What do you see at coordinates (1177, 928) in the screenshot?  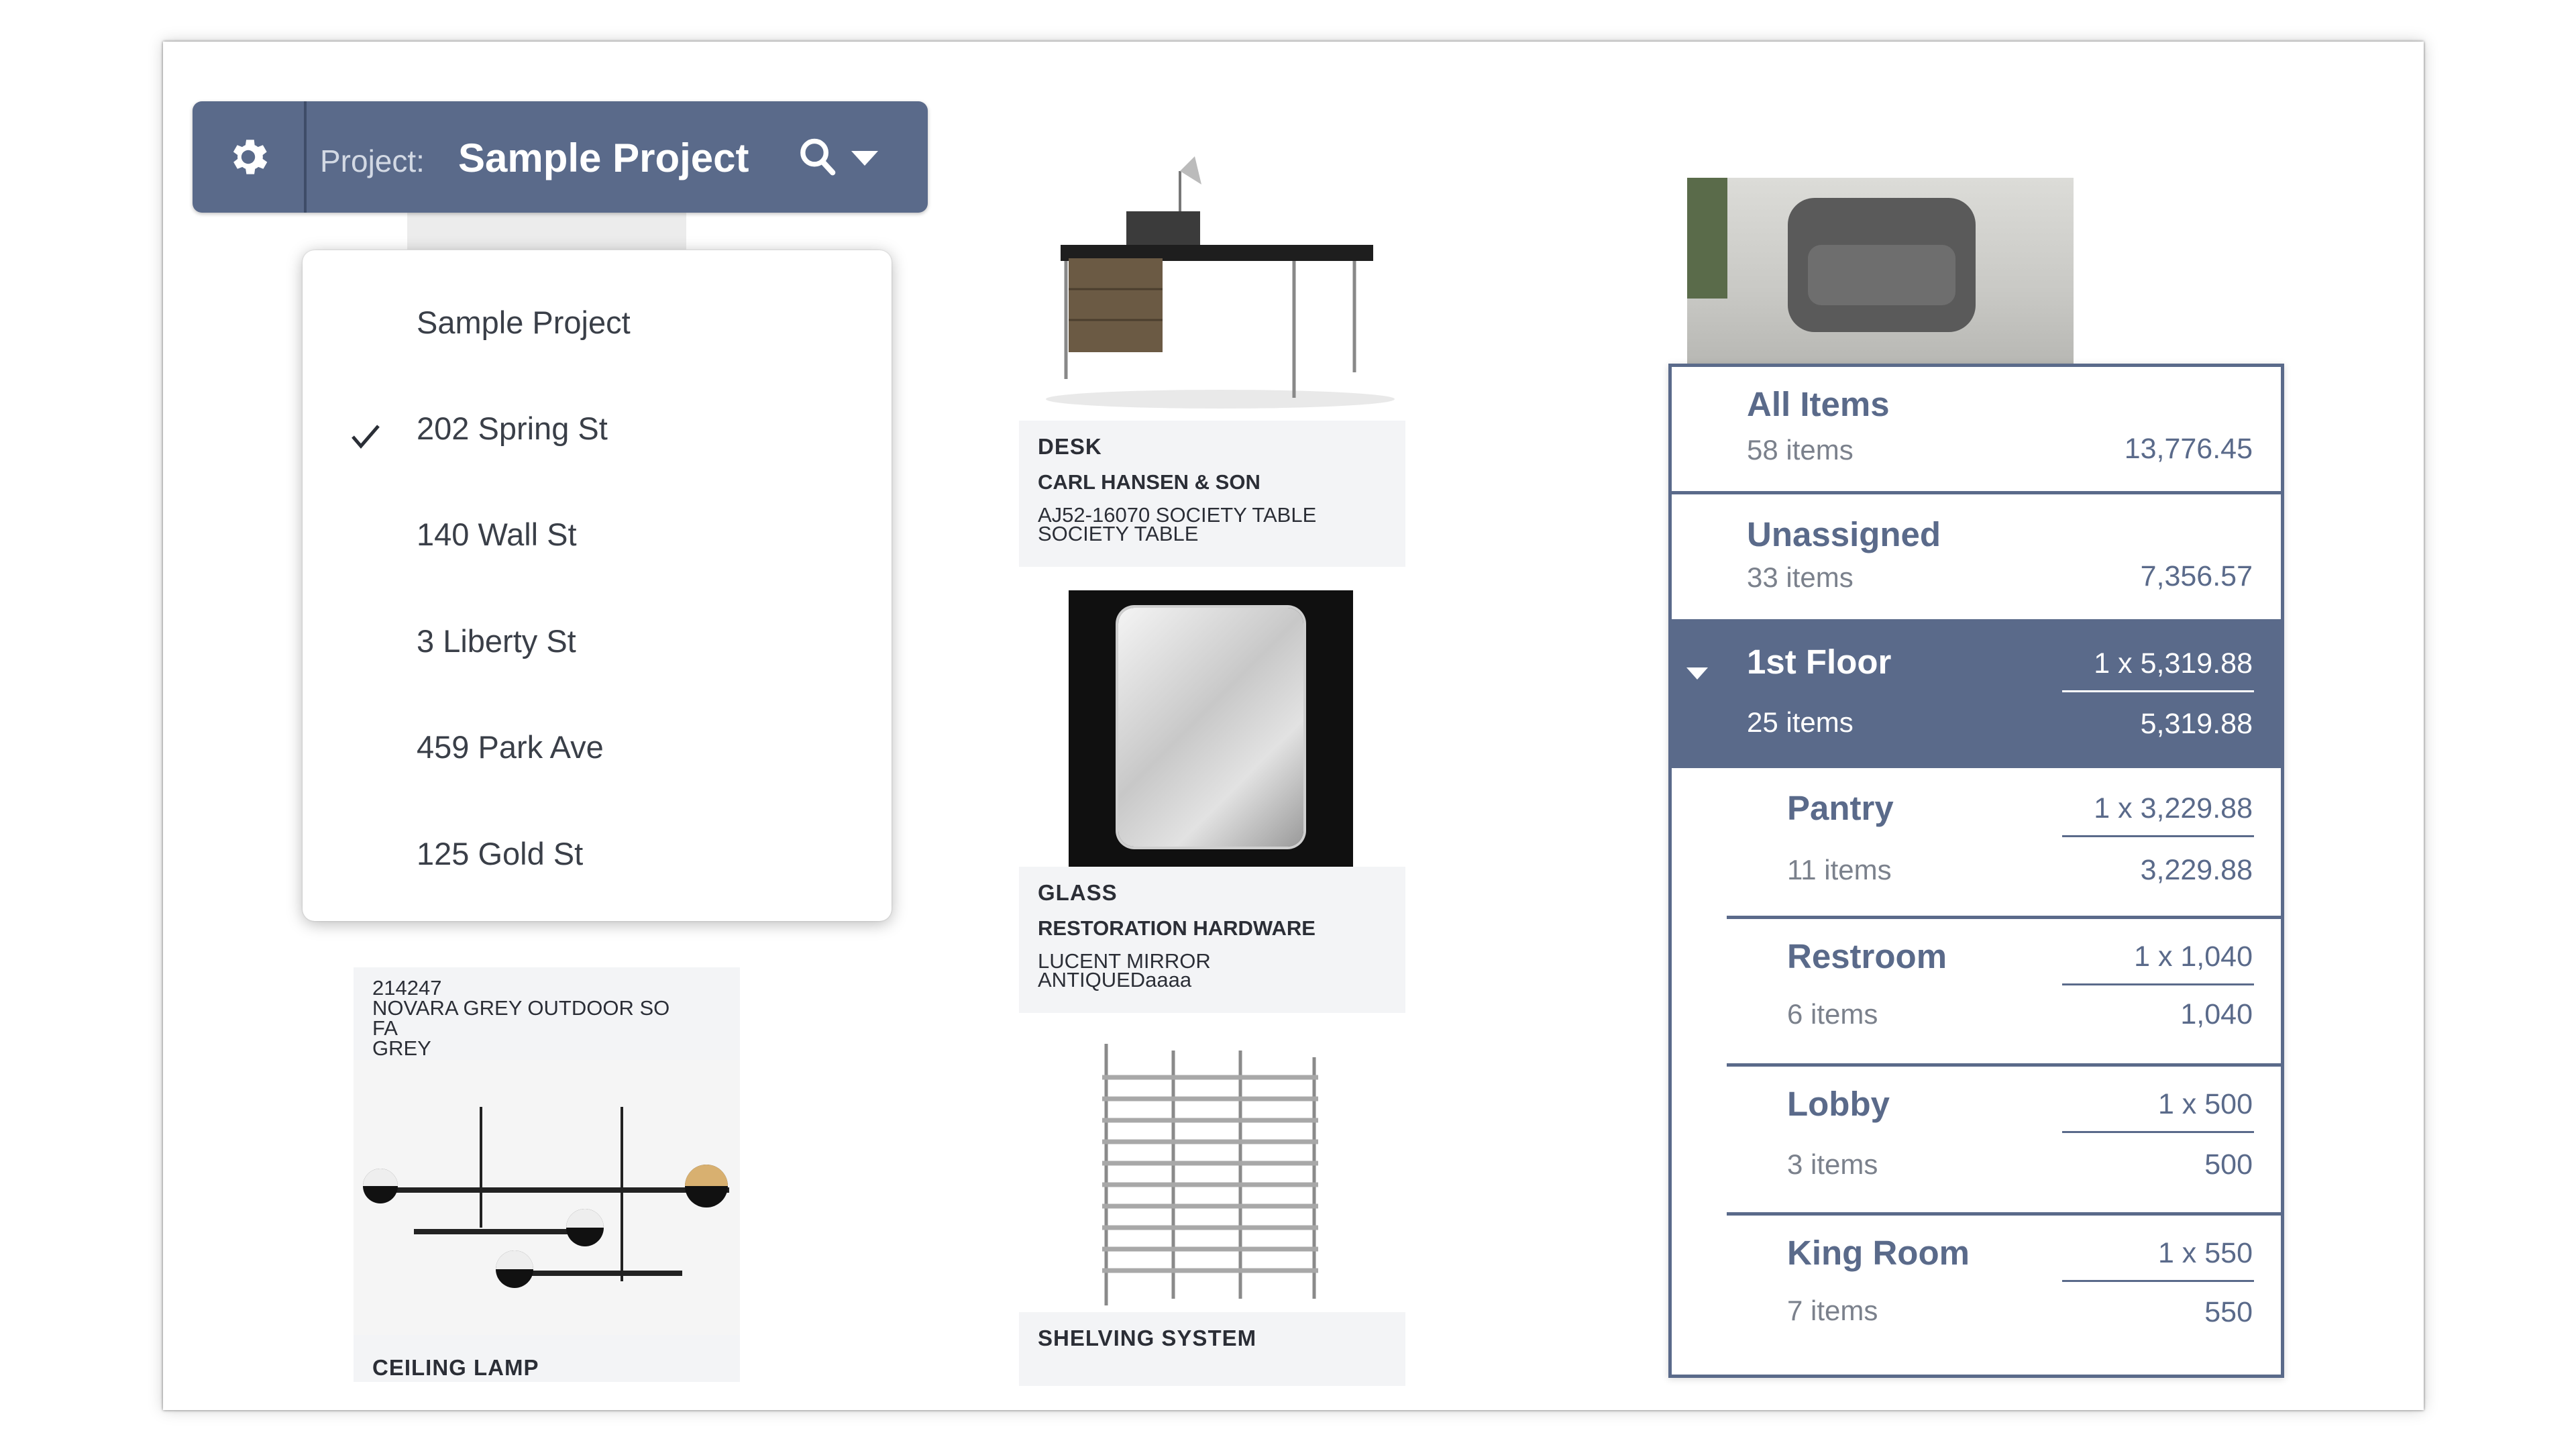 I see `product-brand: RESTORATION HARDWARE` at bounding box center [1177, 928].